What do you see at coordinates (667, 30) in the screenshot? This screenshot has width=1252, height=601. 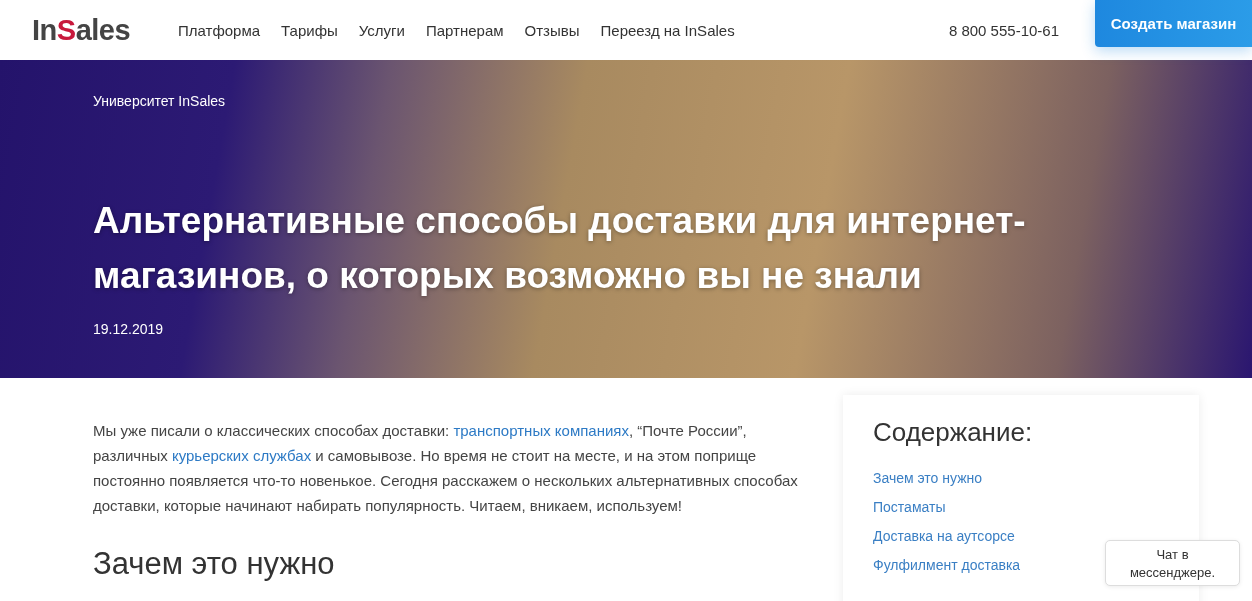 I see `nav-link: Переезд на InSales` at bounding box center [667, 30].